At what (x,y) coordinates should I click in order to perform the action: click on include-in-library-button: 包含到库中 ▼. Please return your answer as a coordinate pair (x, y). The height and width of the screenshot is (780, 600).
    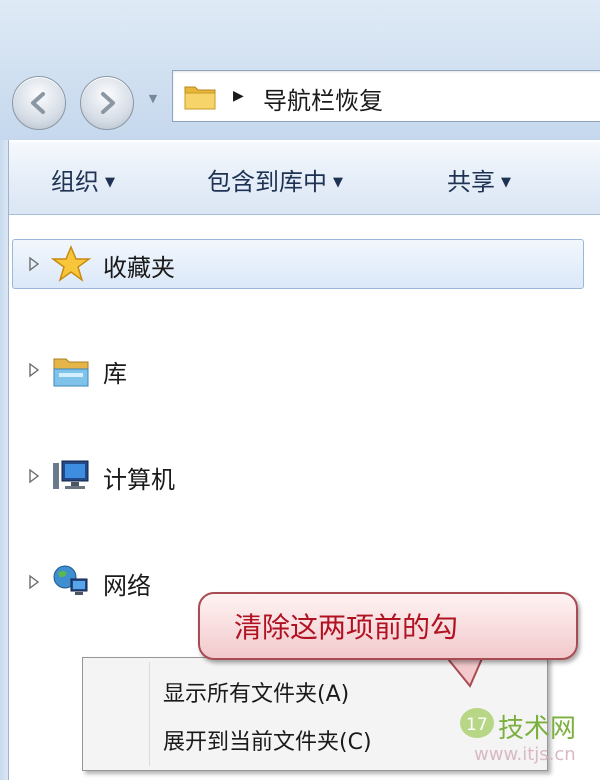
    Looking at the image, I should click on (275, 179).